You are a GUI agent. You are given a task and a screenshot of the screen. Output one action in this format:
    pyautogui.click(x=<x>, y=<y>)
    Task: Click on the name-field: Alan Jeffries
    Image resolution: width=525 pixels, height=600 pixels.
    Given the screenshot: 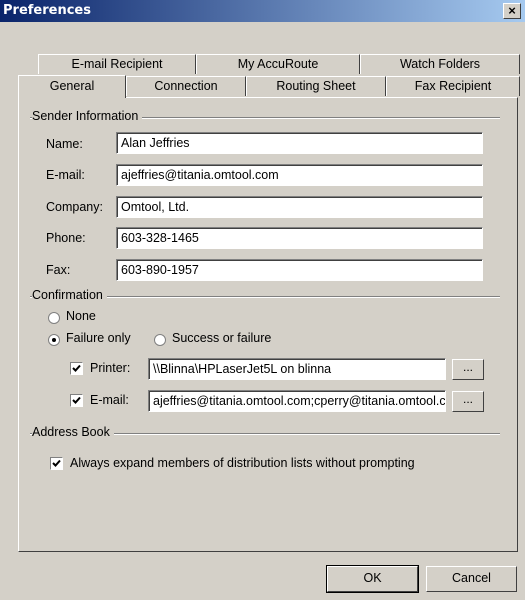 What is the action you would take?
    pyautogui.click(x=299, y=143)
    